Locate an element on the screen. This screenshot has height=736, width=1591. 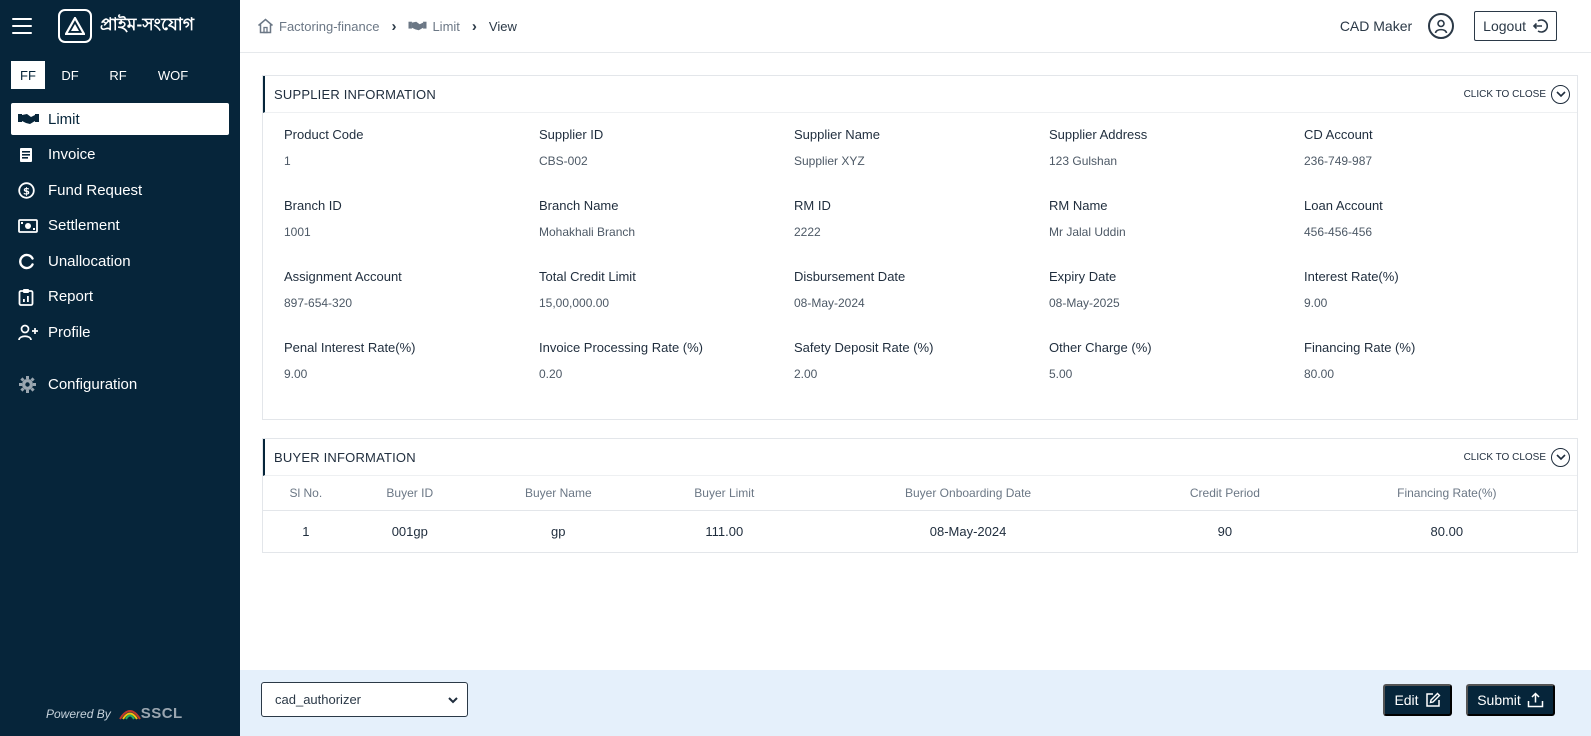
product-tabs: FF DF RF WOF is located at coordinates (120, 75).